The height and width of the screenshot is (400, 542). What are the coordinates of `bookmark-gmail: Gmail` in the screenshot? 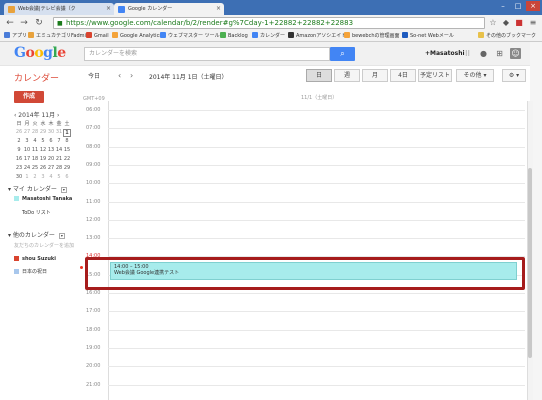 It's located at (97, 36).